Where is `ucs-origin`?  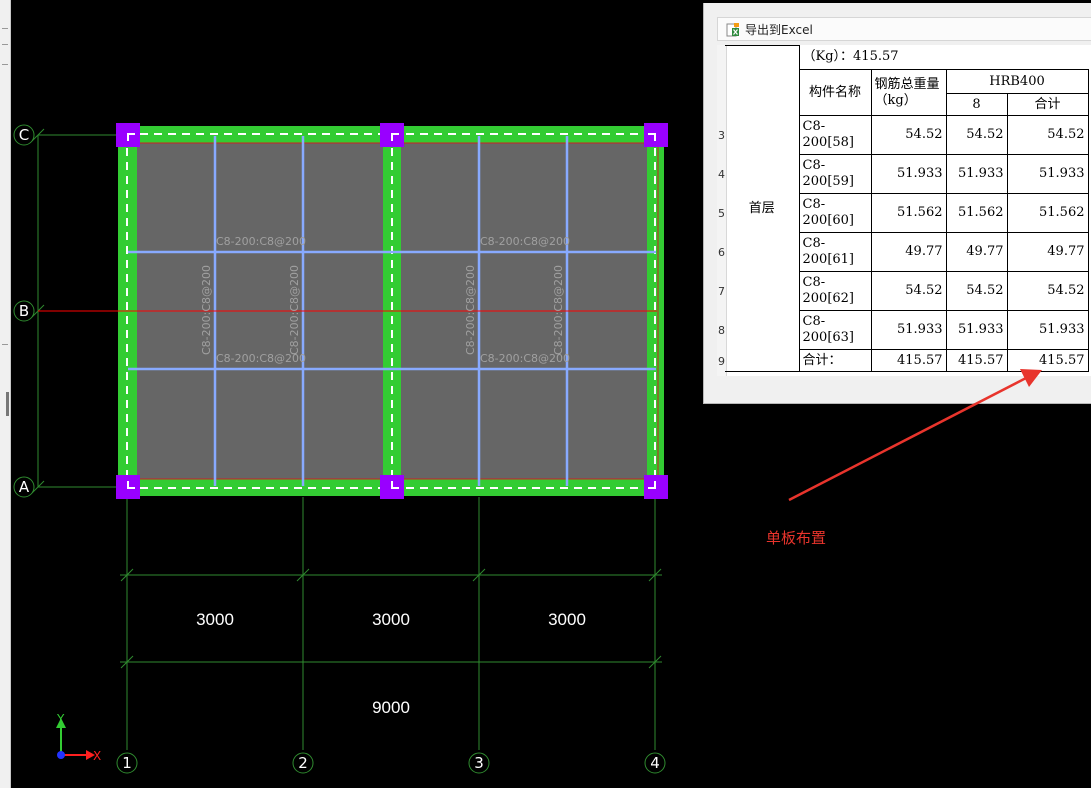
ucs-origin is located at coordinates (61, 755).